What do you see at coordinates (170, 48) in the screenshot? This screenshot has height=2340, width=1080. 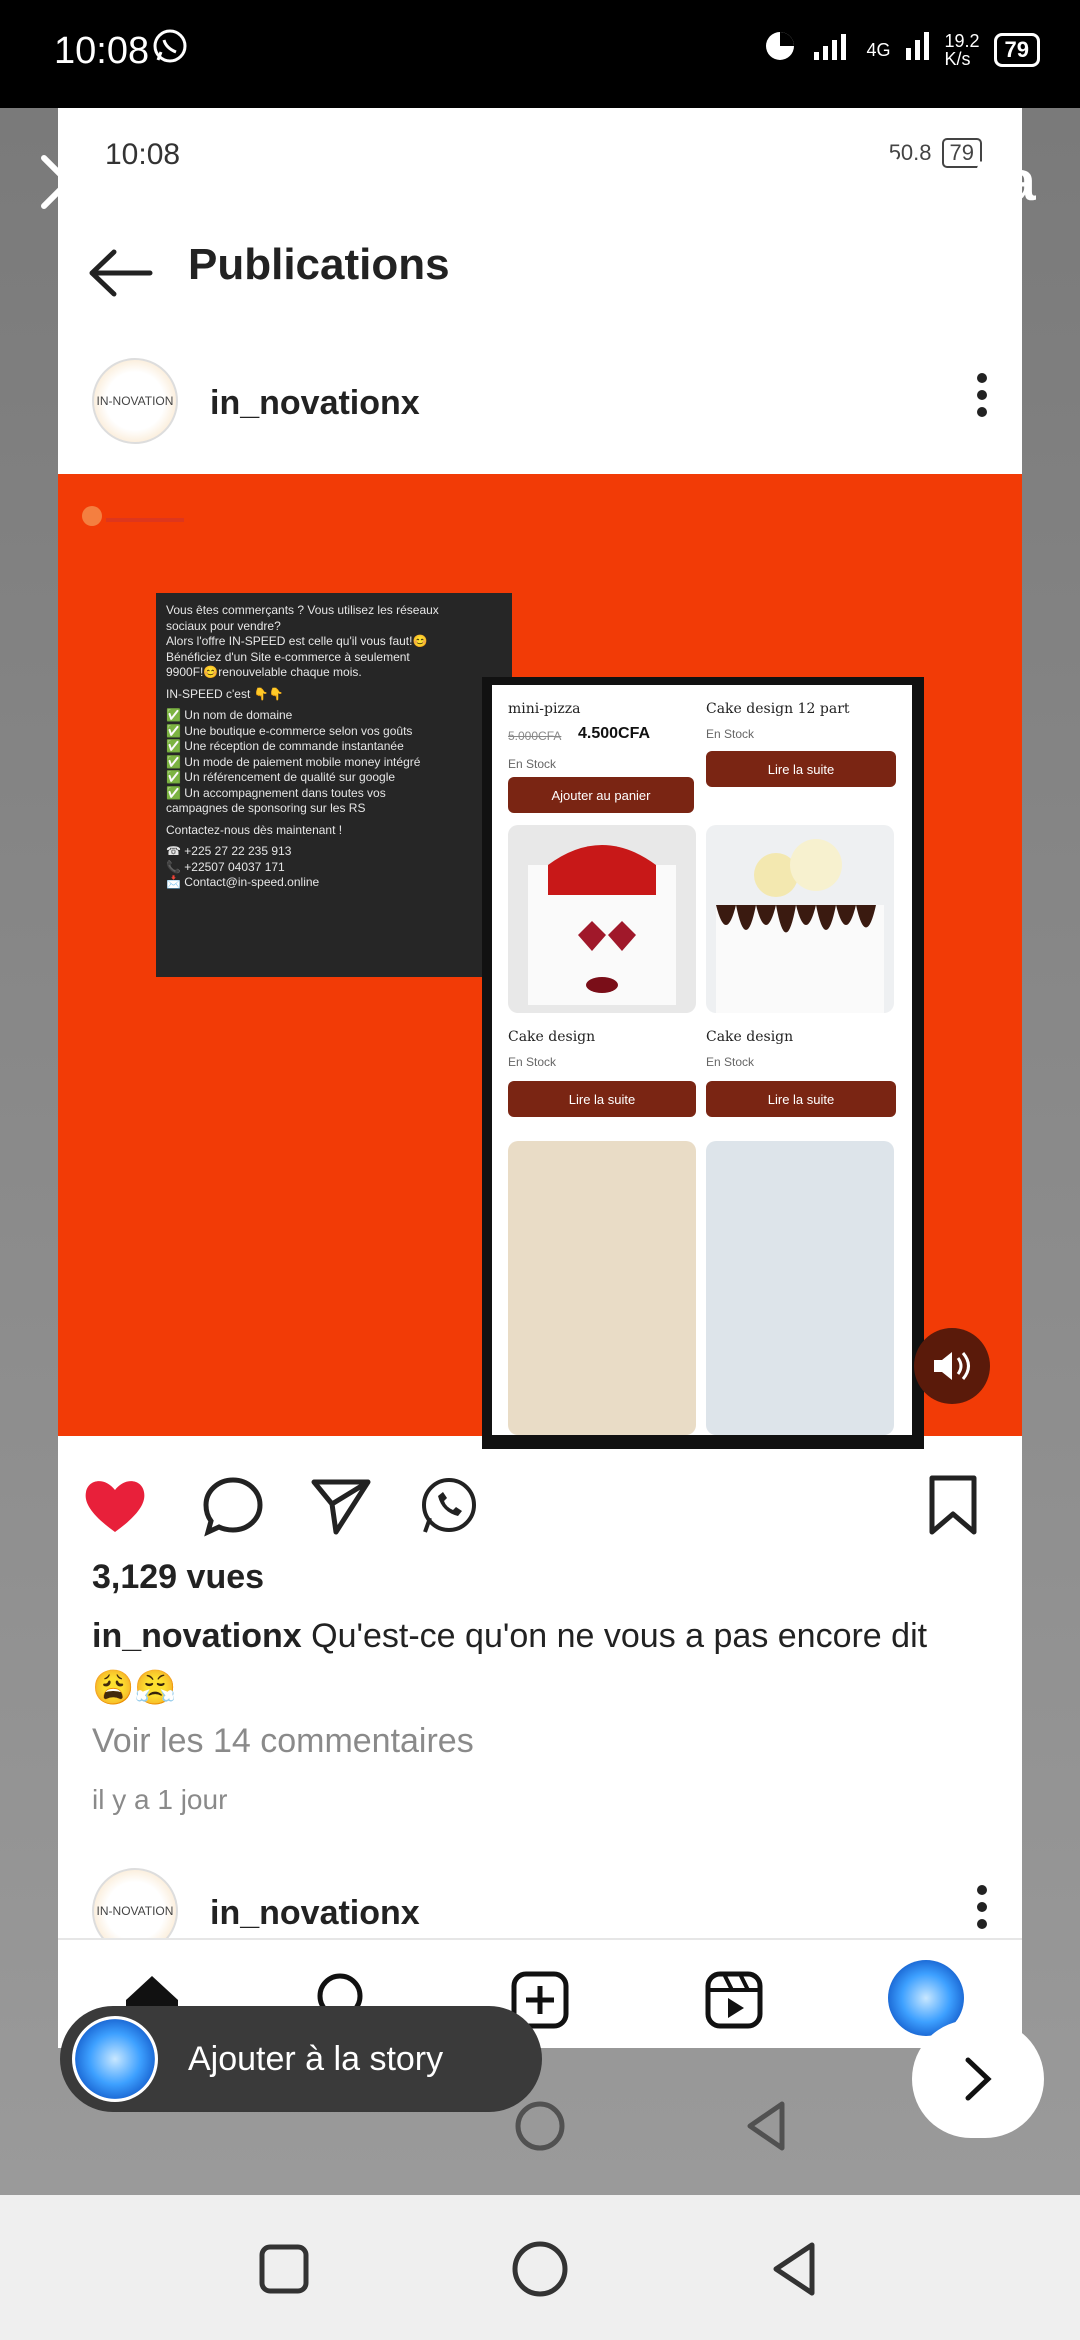 I see `whatsapp-icon` at bounding box center [170, 48].